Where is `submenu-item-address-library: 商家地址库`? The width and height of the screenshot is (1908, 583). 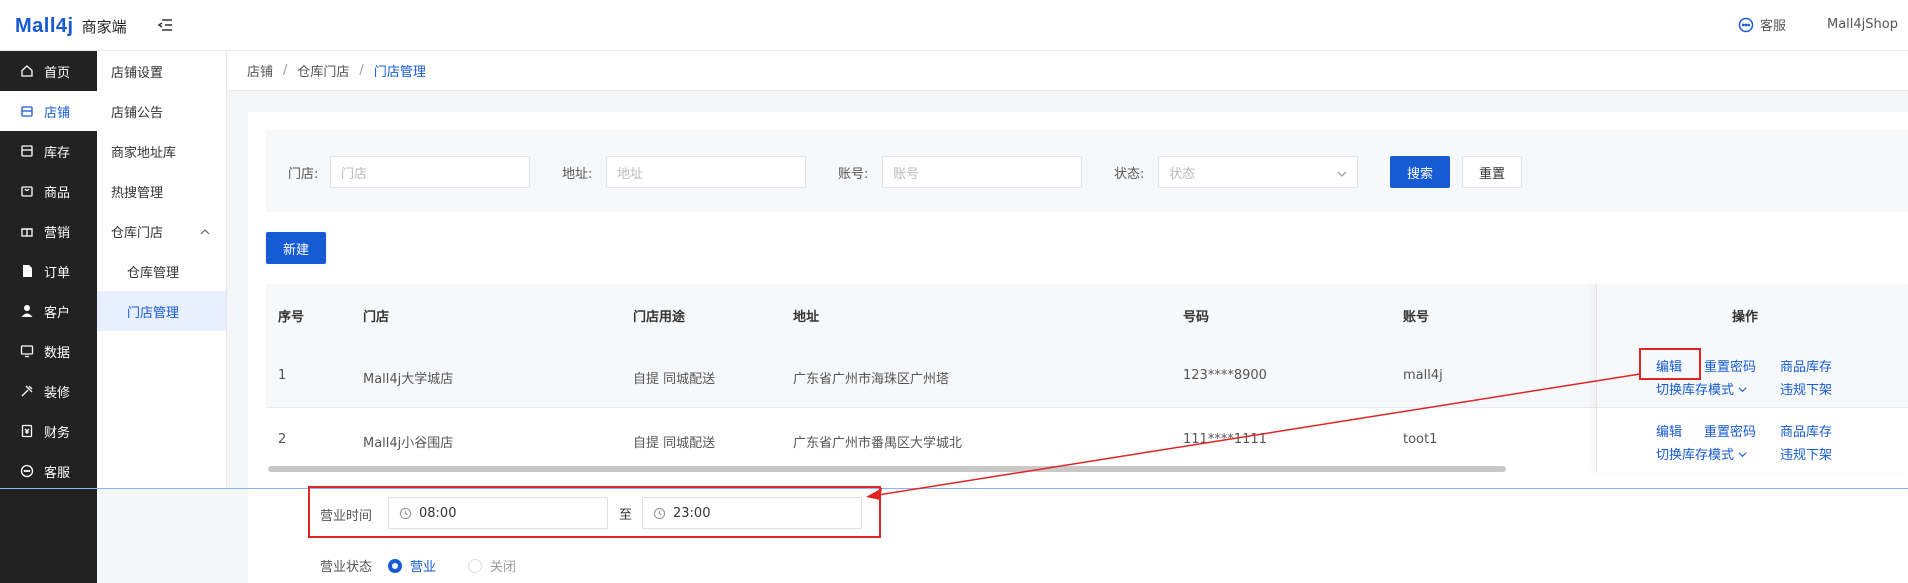
submenu-item-address-library: 商家地址库 is located at coordinates (161, 151).